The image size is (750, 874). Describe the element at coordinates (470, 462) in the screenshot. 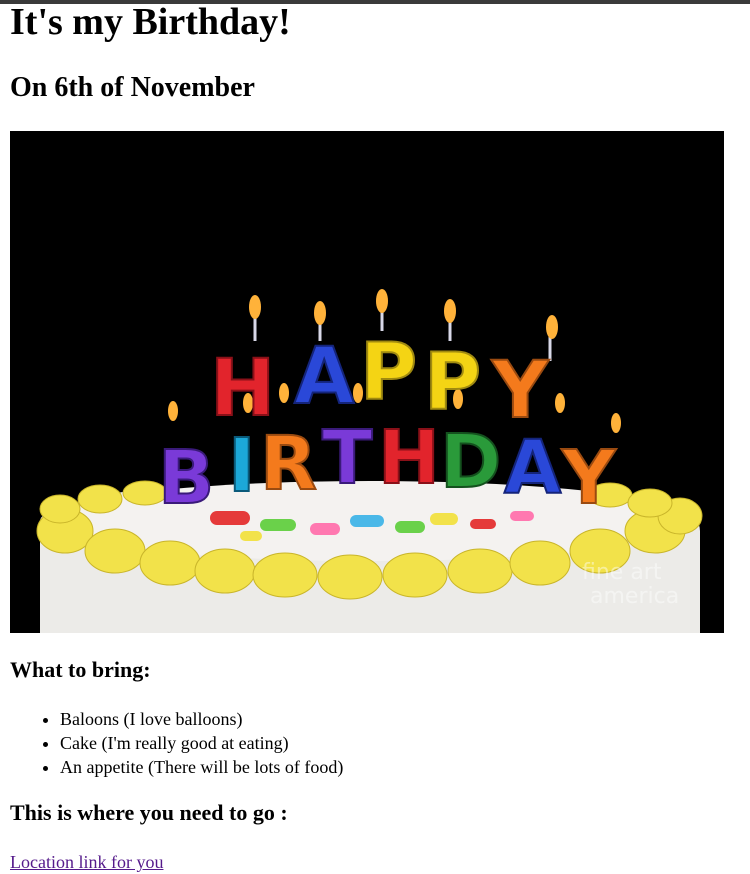

I see `candle-letter-d: D` at that location.